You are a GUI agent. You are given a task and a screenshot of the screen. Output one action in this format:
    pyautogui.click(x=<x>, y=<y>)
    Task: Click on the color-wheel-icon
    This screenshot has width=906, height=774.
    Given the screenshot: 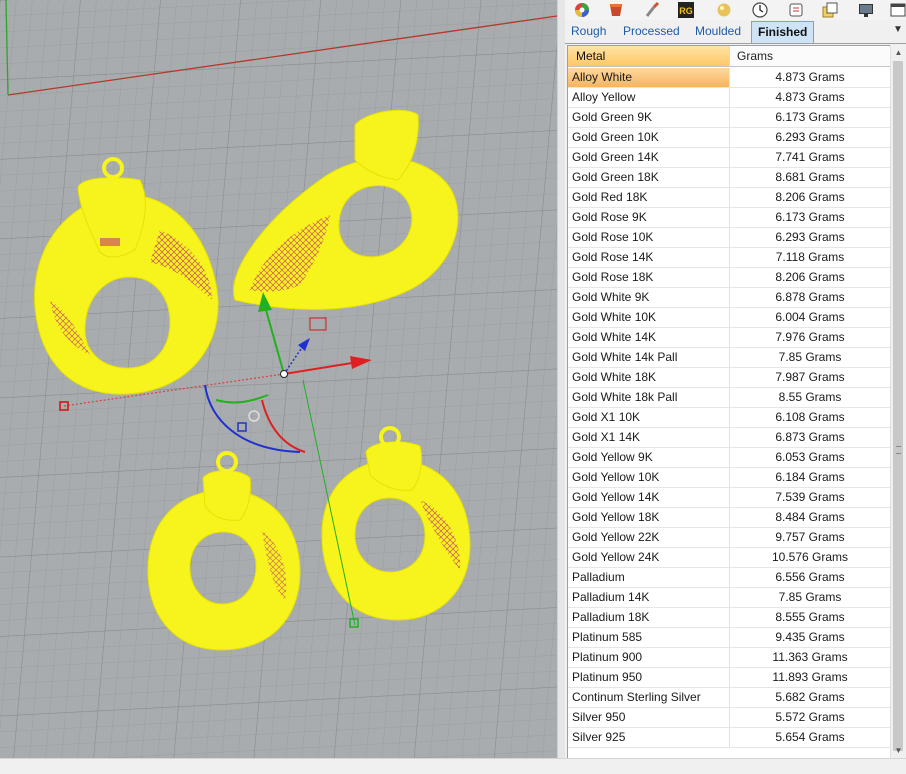 What is the action you would take?
    pyautogui.click(x=582, y=10)
    